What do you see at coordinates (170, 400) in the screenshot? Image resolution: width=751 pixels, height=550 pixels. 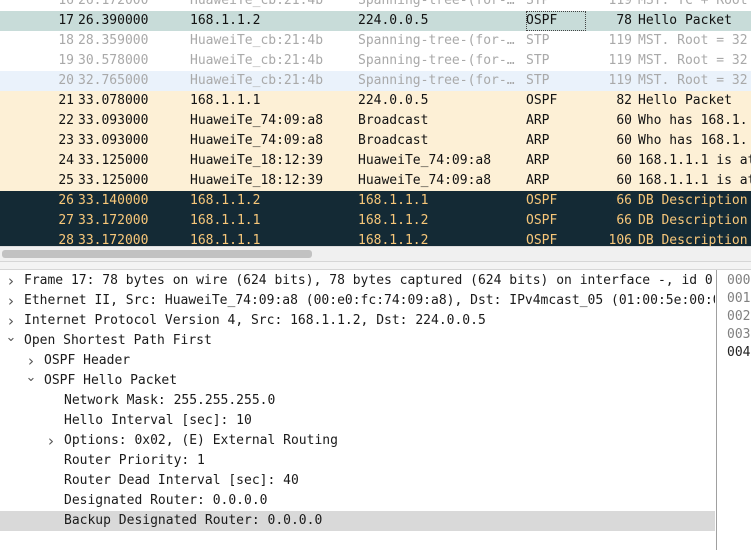 I see `detail-tree-item-label: Network Mask: 255.255.255.0` at bounding box center [170, 400].